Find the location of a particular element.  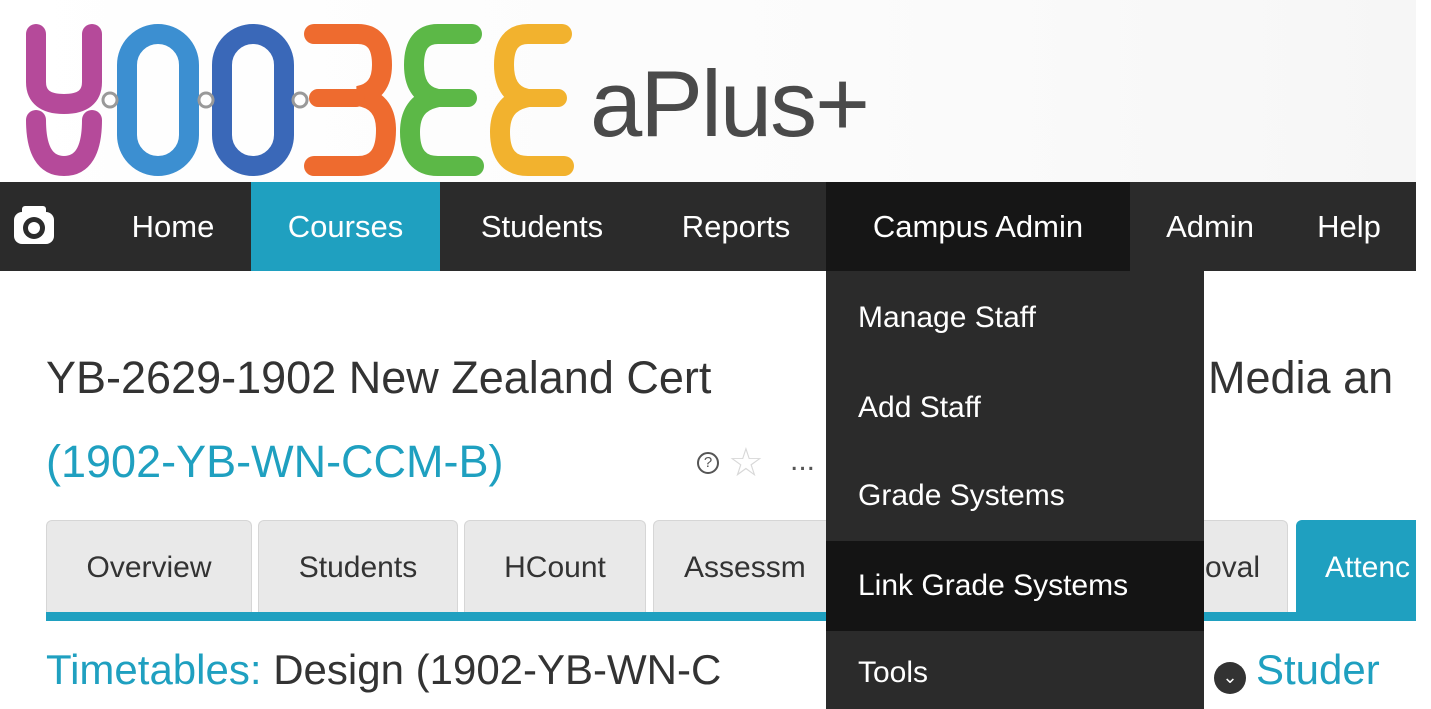

nav-admin: Admin is located at coordinates (1210, 226).